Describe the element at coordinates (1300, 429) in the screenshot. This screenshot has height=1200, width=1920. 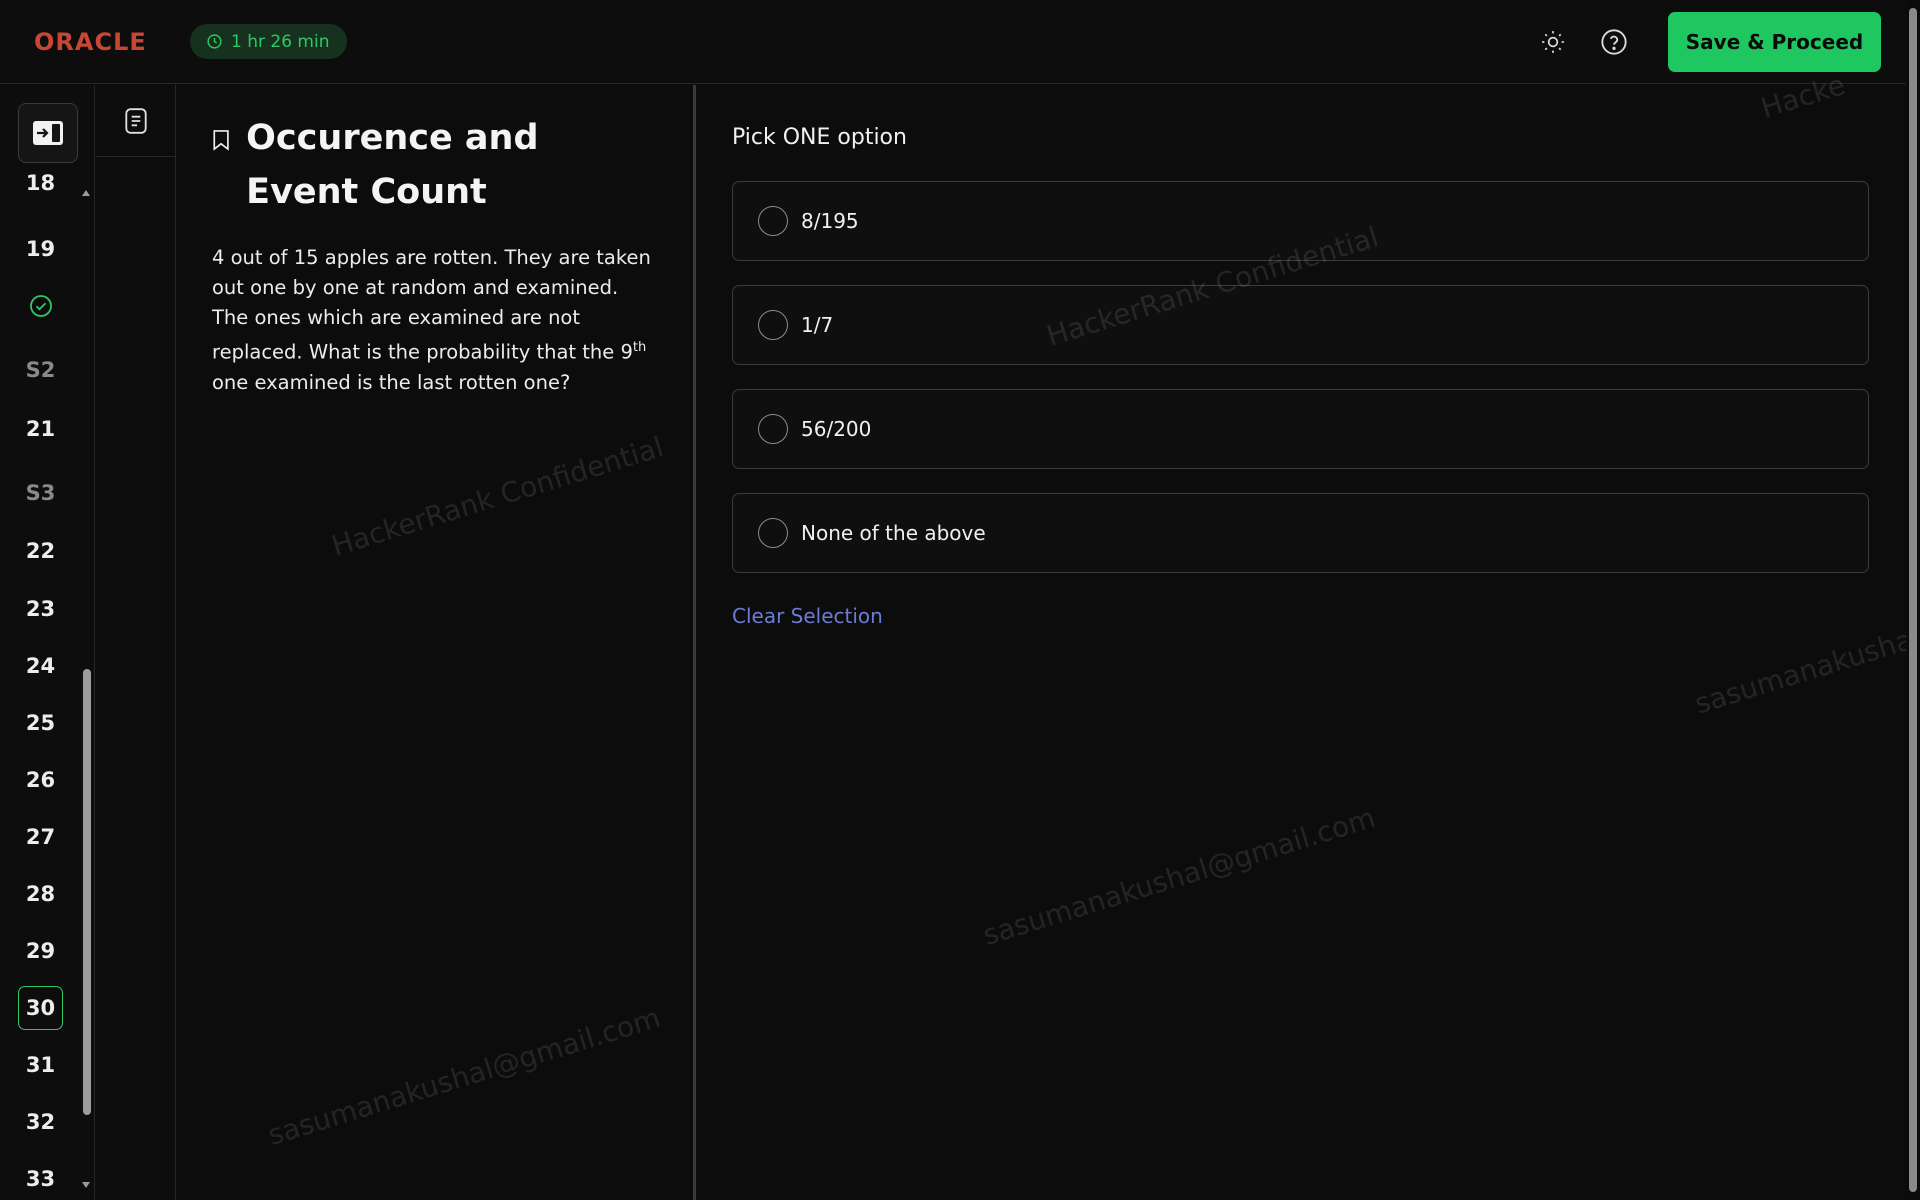
I see `option-3: 56/200` at that location.